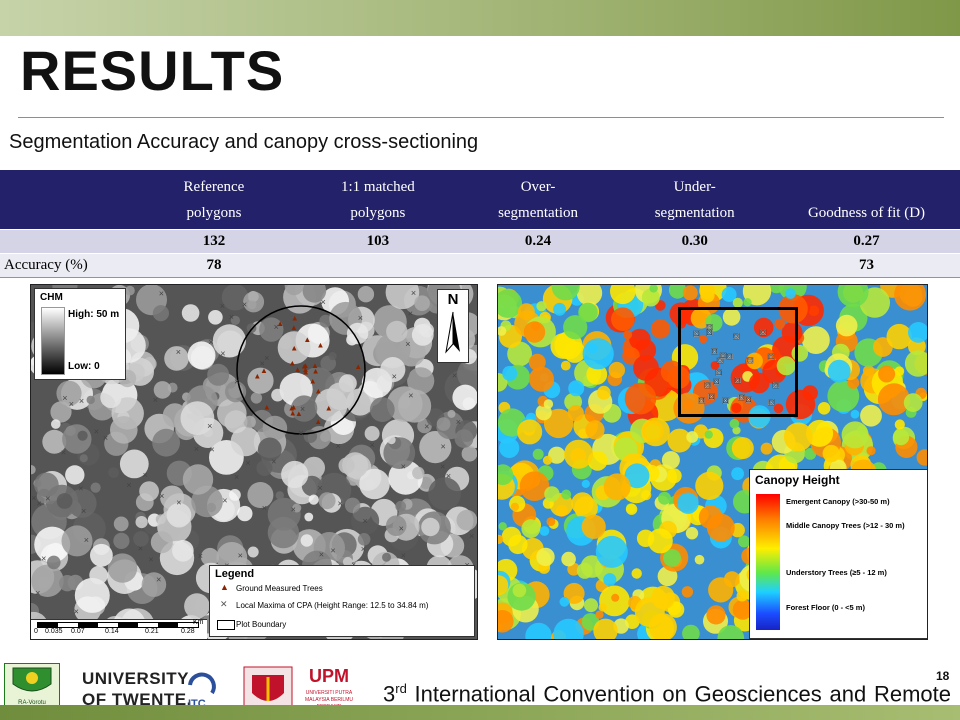  I want to click on canopy-class-label: Forest Floor (0 - <5 m), so click(825, 607).